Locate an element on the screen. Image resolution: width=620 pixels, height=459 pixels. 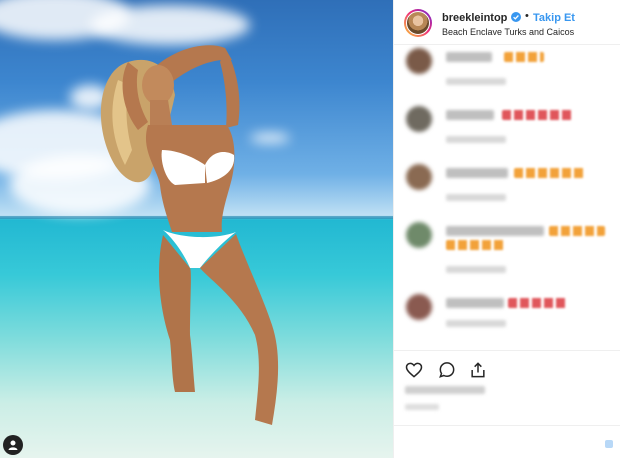
add-comment-bar is located at coordinates (507, 442).